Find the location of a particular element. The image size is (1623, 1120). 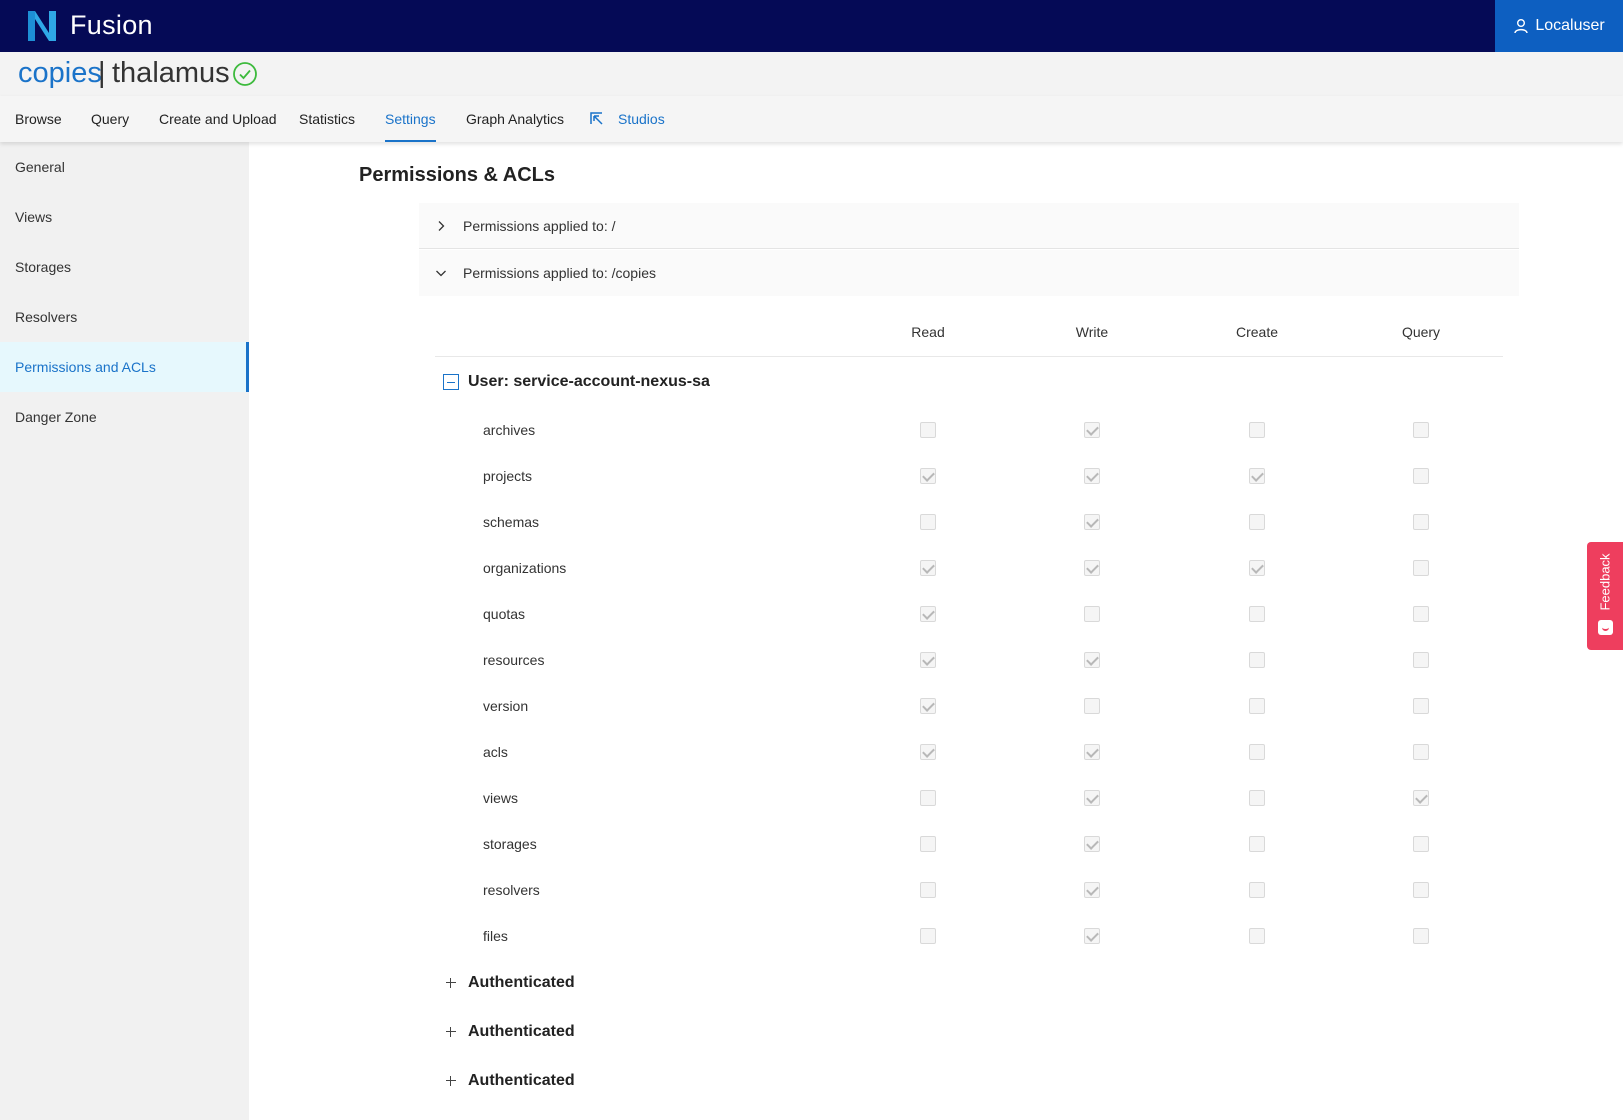

panel-label: Permissions applied to: /copies is located at coordinates (559, 273).